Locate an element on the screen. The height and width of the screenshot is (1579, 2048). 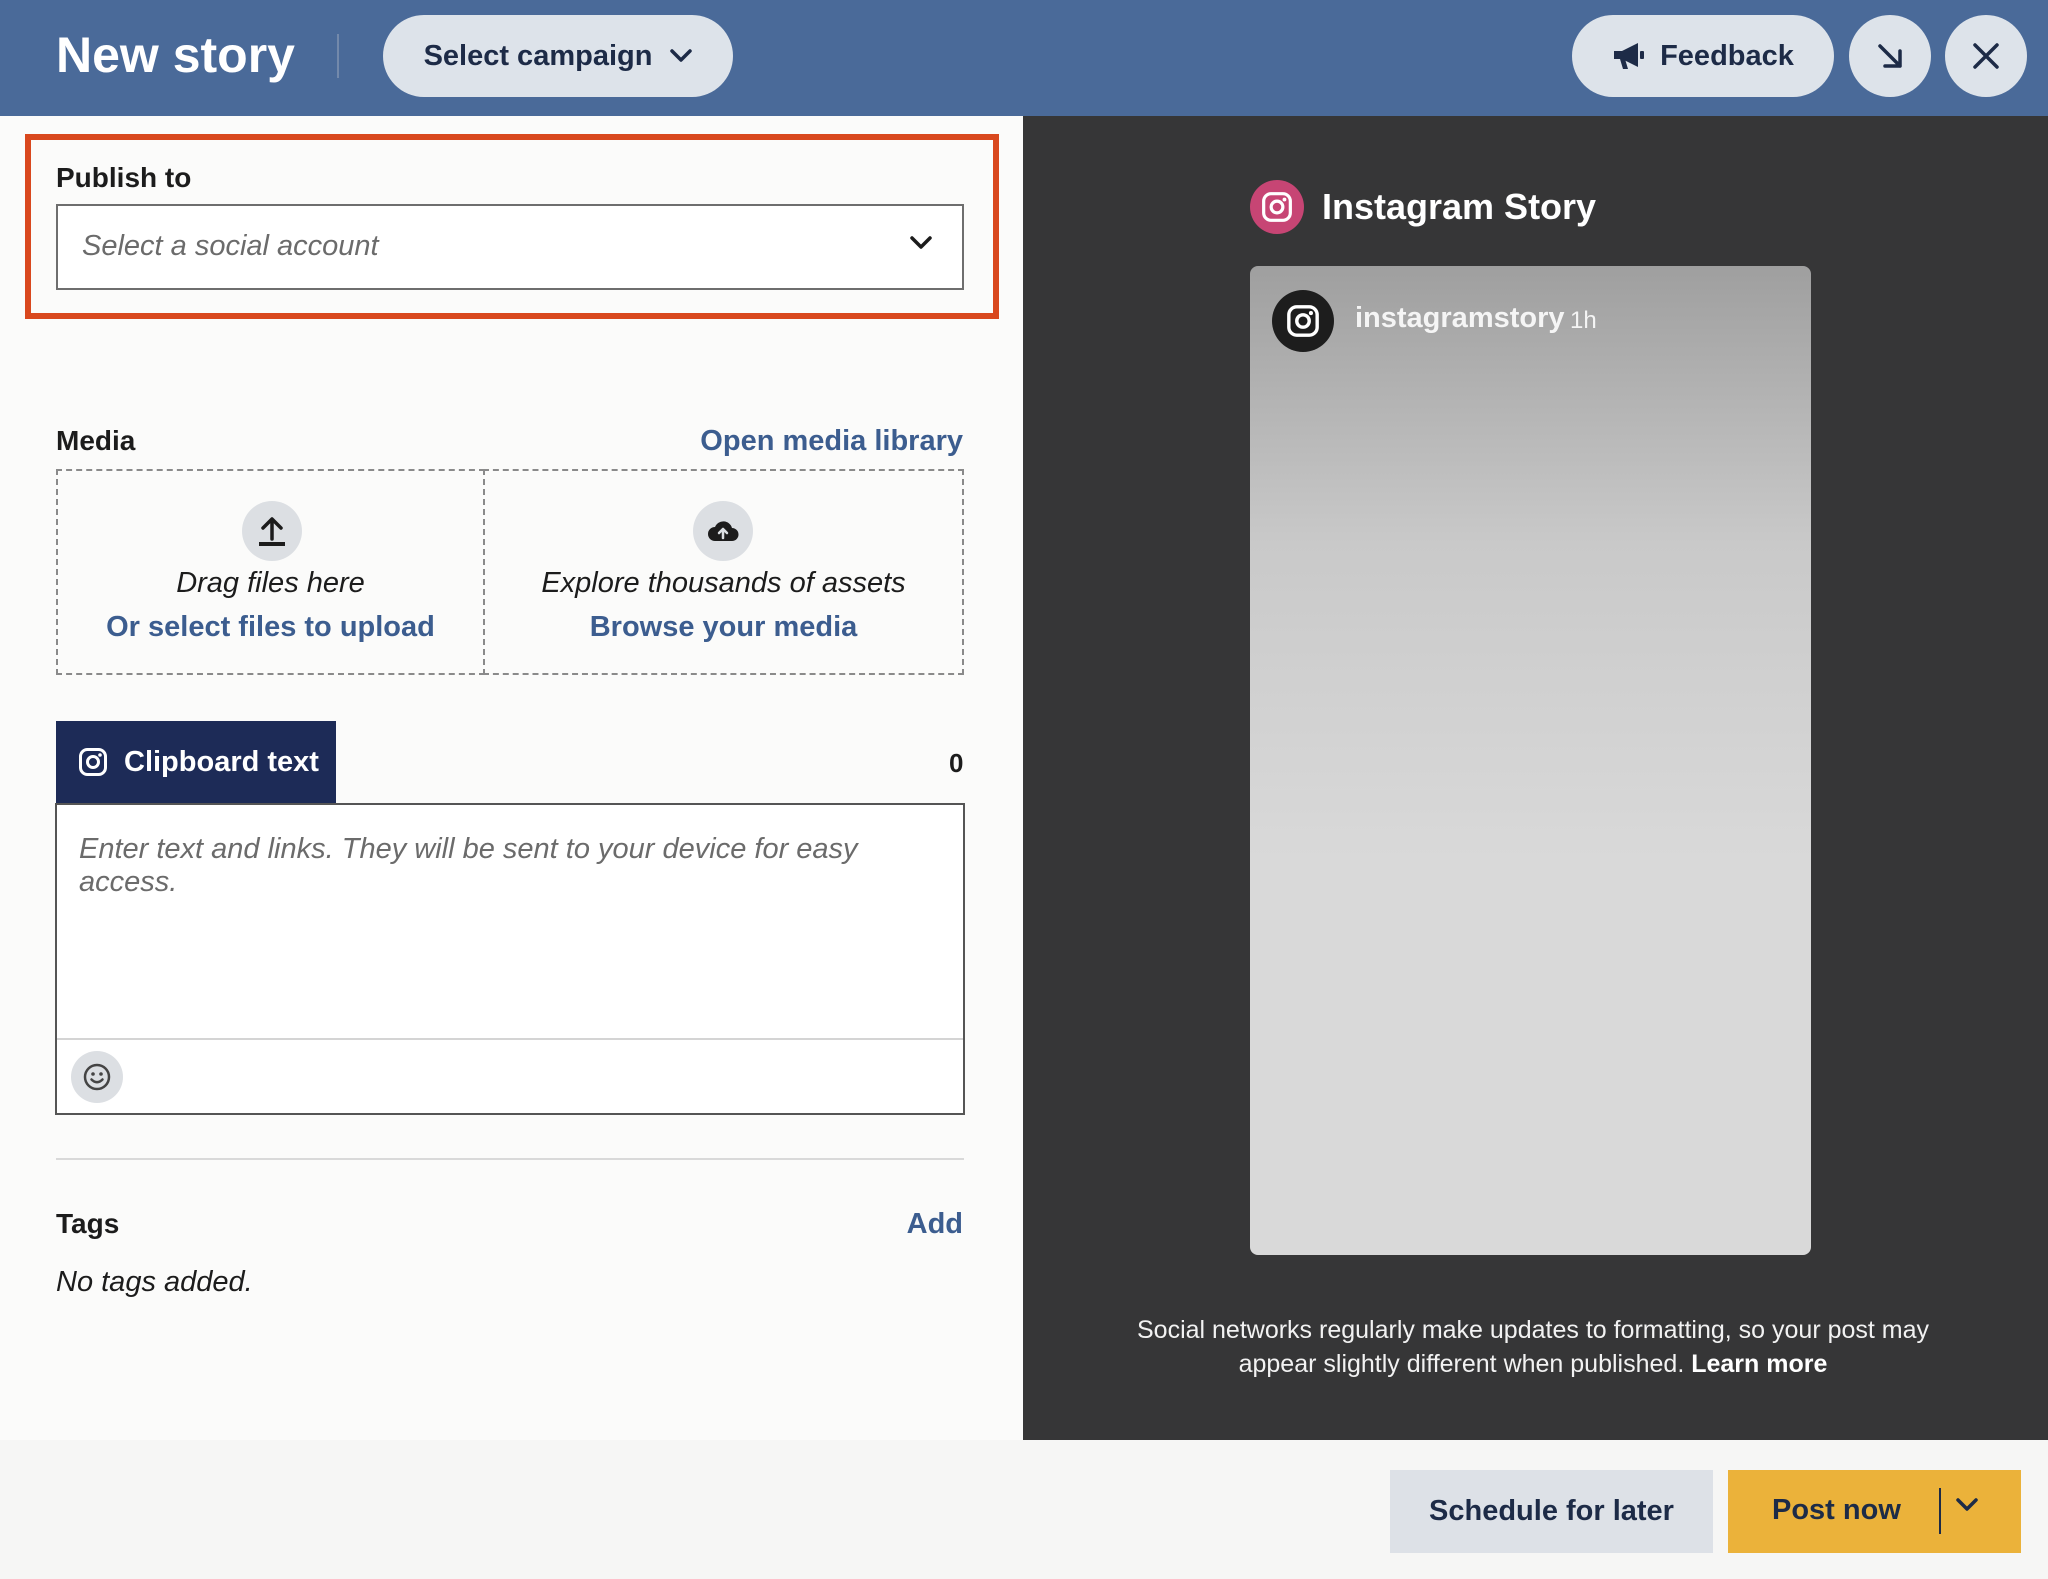
post-button-divider is located at coordinates (1940, 1511).